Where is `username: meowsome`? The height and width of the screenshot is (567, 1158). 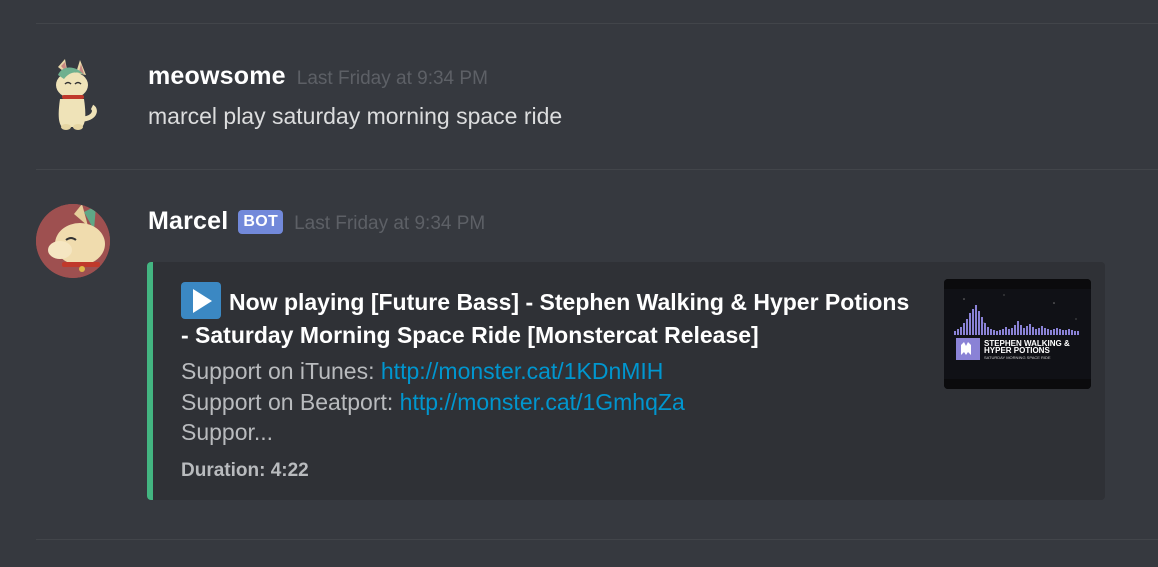
username: meowsome is located at coordinates (217, 76).